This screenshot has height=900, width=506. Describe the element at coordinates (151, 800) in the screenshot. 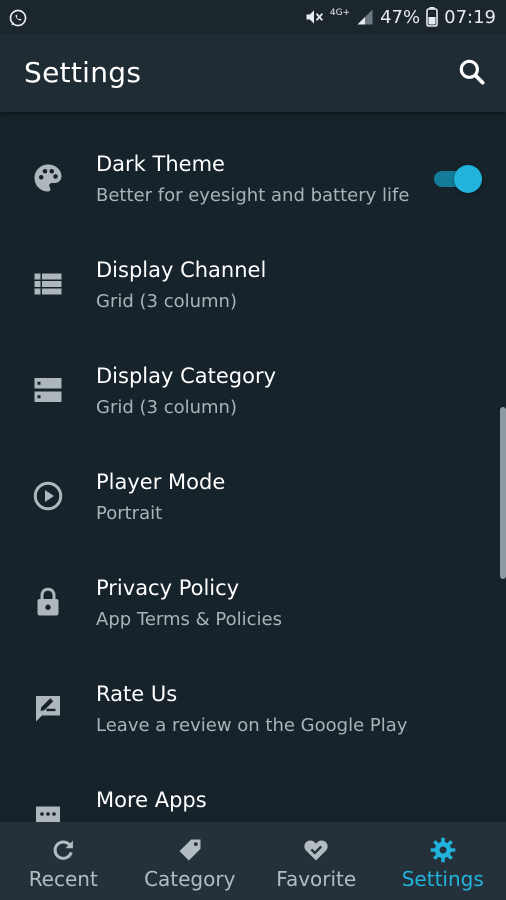

I see `setting-label: More Apps` at that location.